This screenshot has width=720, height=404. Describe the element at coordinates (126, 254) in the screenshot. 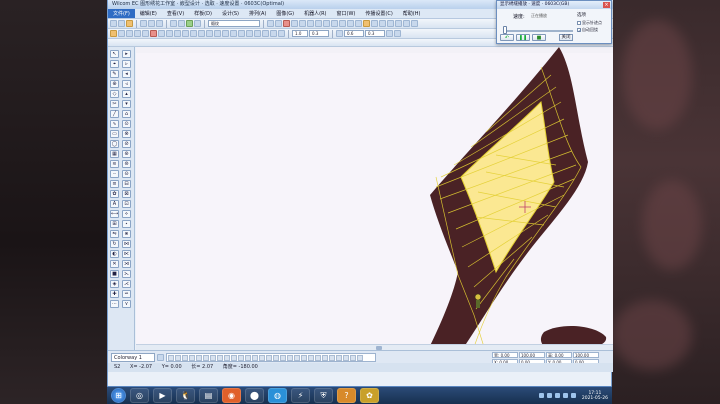

I see `tool-icon: ⋉` at that location.